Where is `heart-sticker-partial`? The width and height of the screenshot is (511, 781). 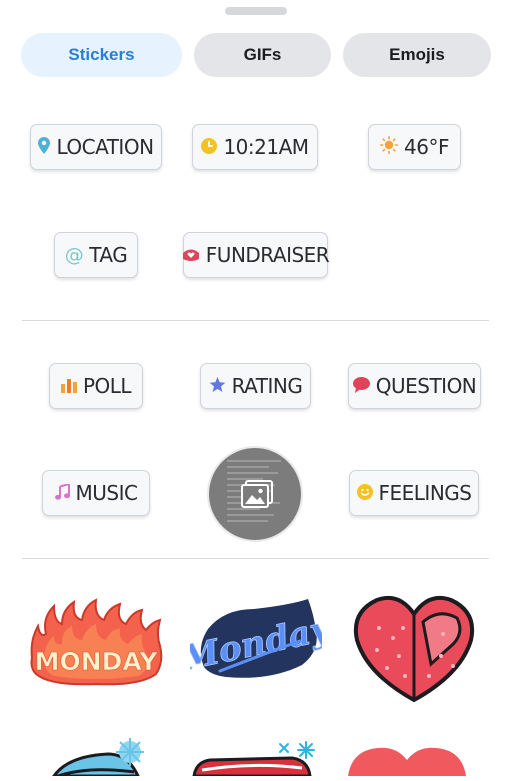 heart-sticker-partial is located at coordinates (407, 760).